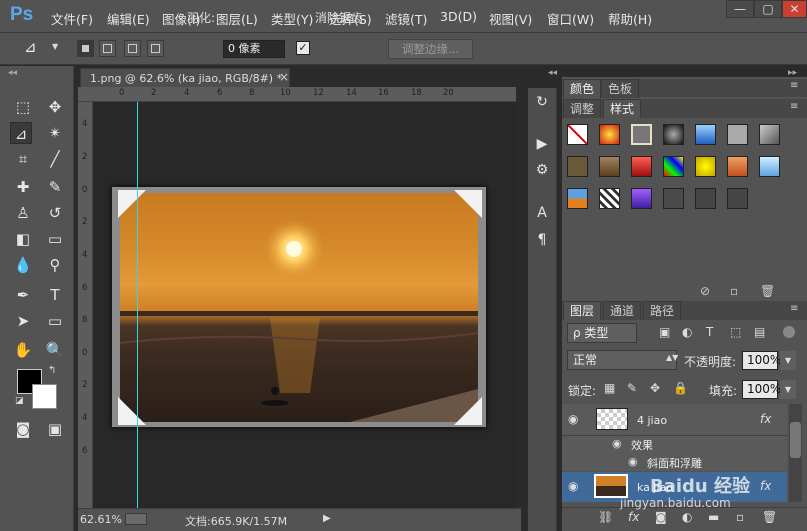 This screenshot has width=807, height=531. I want to click on antialias-checkbox: ✓, so click(303, 48).